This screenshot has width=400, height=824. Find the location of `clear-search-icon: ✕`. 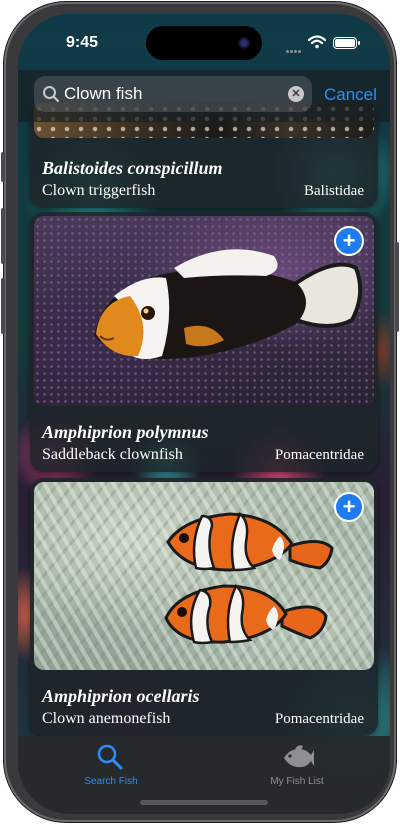

clear-search-icon: ✕ is located at coordinates (296, 94).